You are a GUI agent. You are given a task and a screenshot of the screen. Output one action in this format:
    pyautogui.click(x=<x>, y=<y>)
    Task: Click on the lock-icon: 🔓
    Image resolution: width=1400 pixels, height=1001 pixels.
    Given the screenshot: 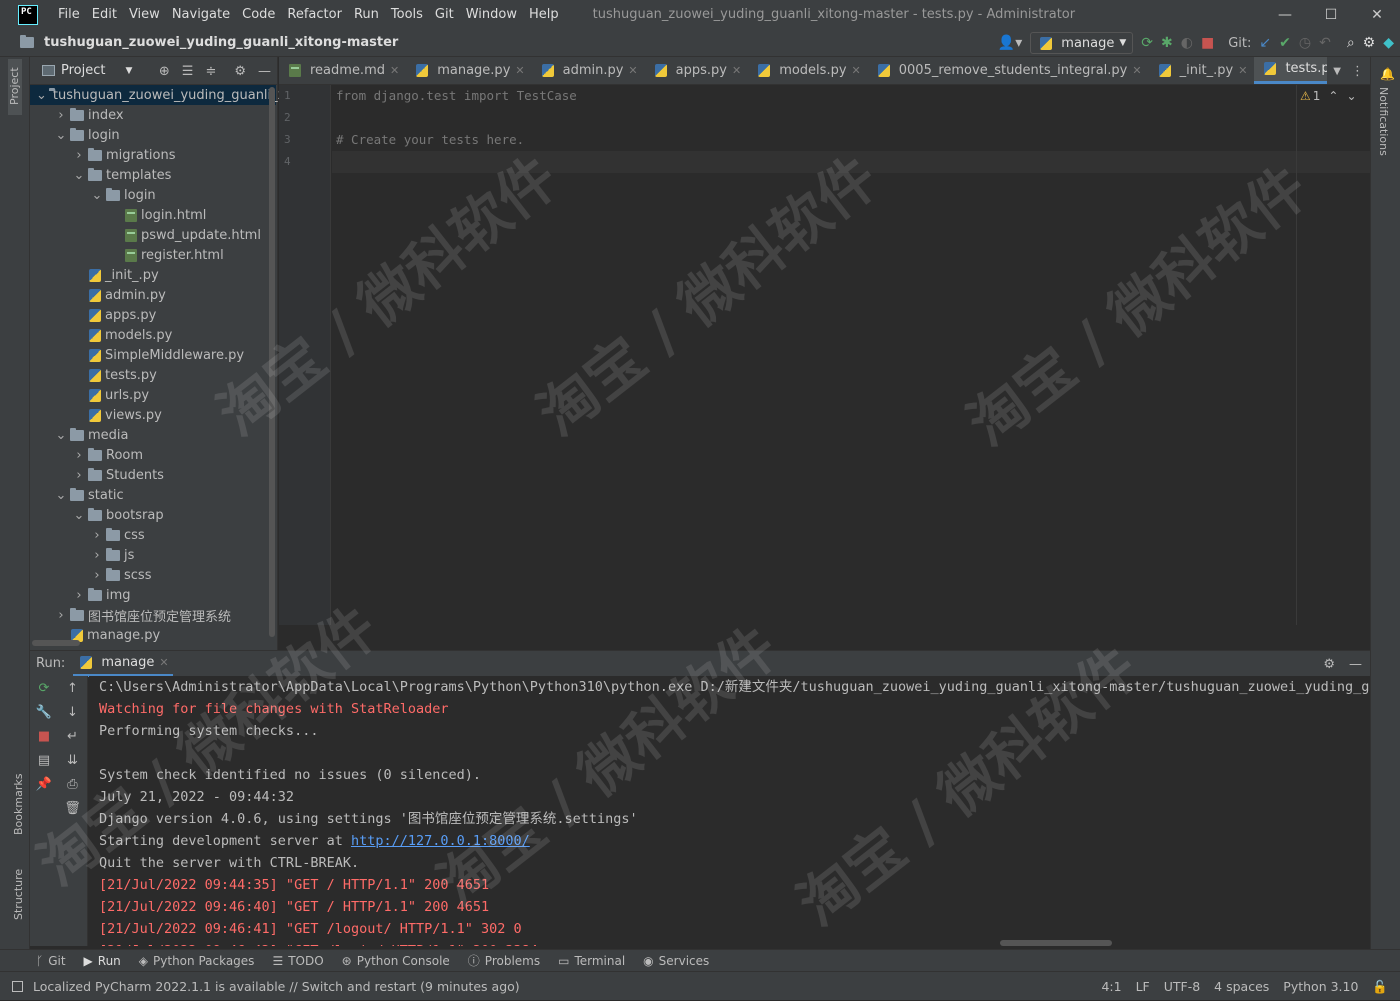 What is the action you would take?
    pyautogui.click(x=1380, y=987)
    